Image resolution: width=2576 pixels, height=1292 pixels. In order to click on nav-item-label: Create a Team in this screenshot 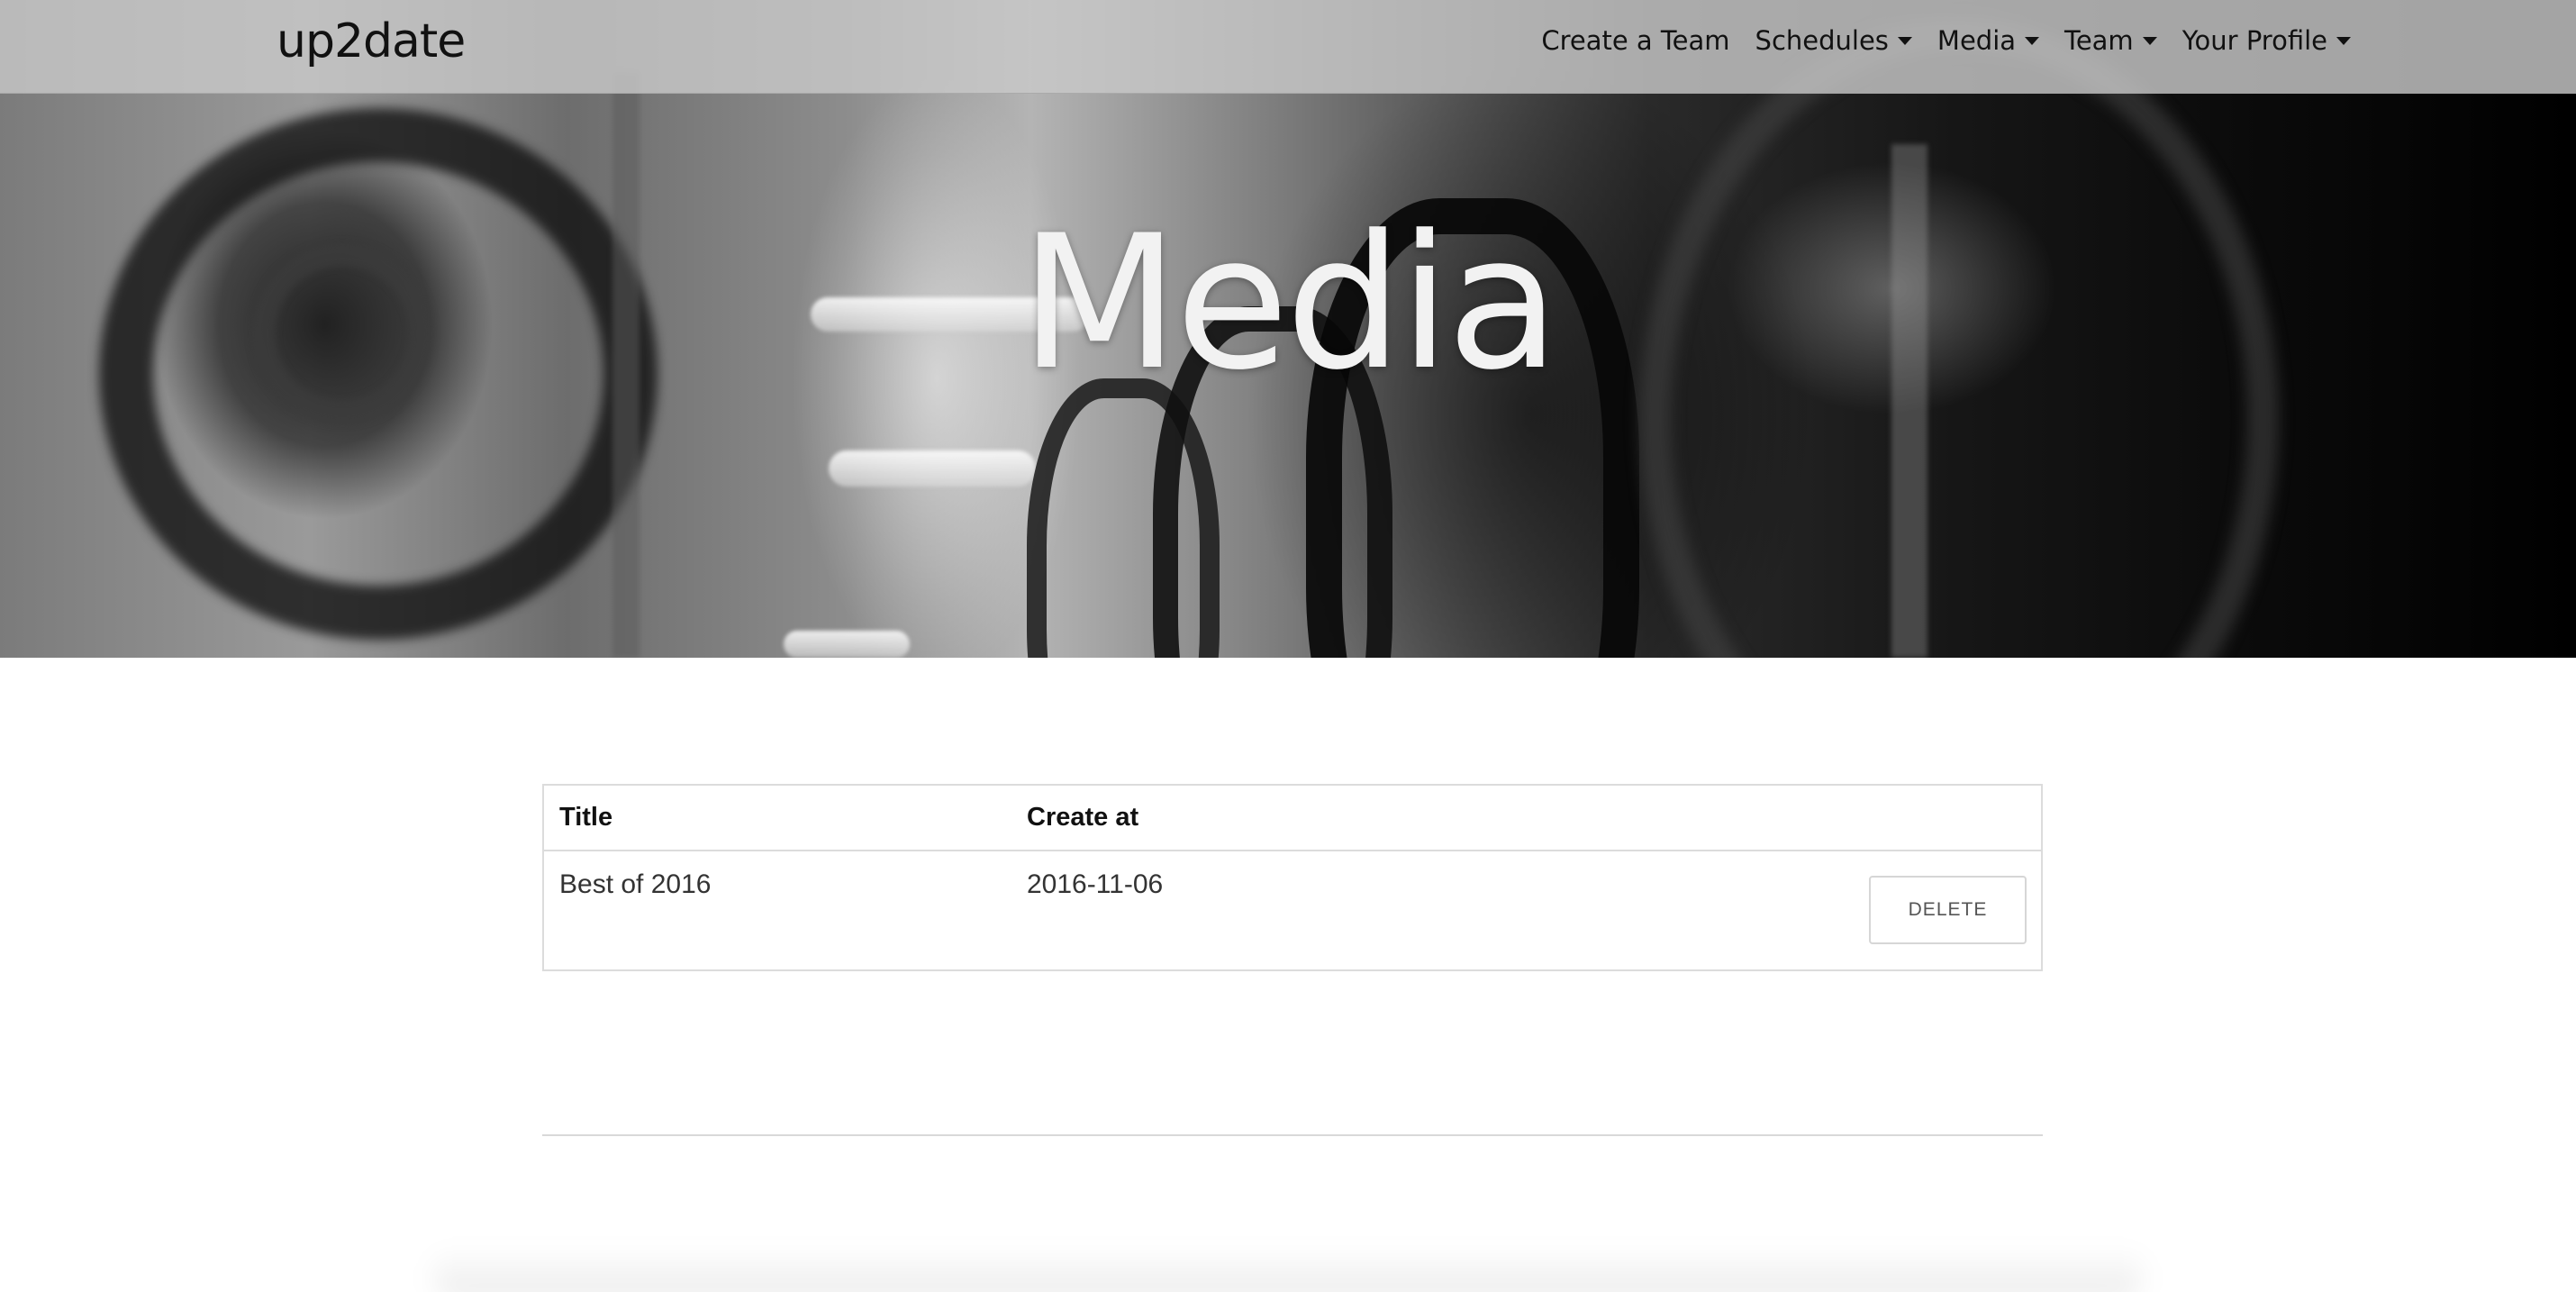, I will do `click(1636, 40)`.